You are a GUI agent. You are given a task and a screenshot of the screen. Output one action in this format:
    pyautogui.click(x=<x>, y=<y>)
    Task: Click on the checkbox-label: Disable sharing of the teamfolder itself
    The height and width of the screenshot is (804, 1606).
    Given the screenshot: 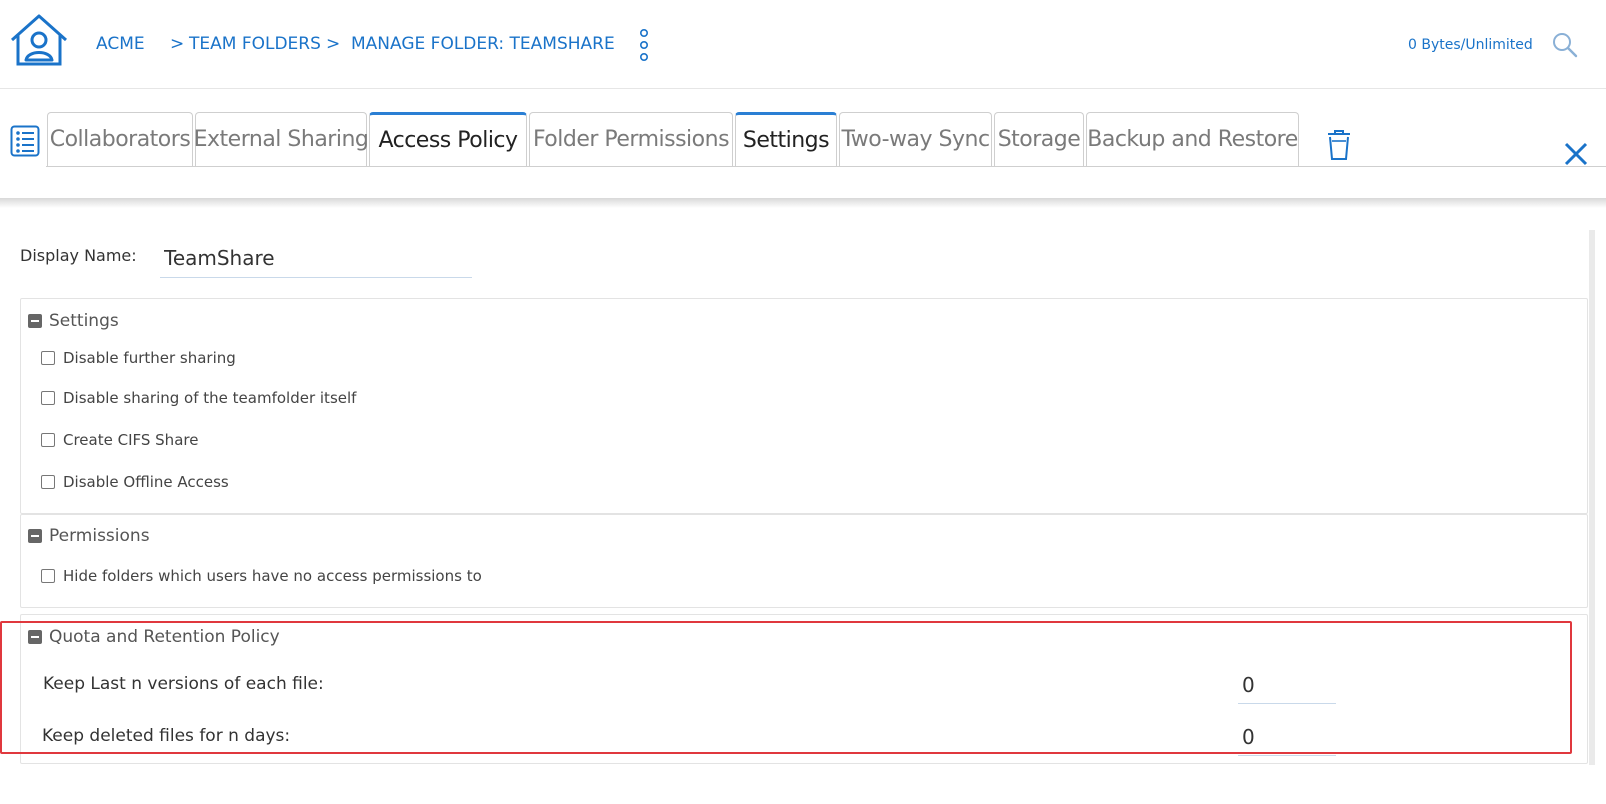 What is the action you would take?
    pyautogui.click(x=210, y=398)
    